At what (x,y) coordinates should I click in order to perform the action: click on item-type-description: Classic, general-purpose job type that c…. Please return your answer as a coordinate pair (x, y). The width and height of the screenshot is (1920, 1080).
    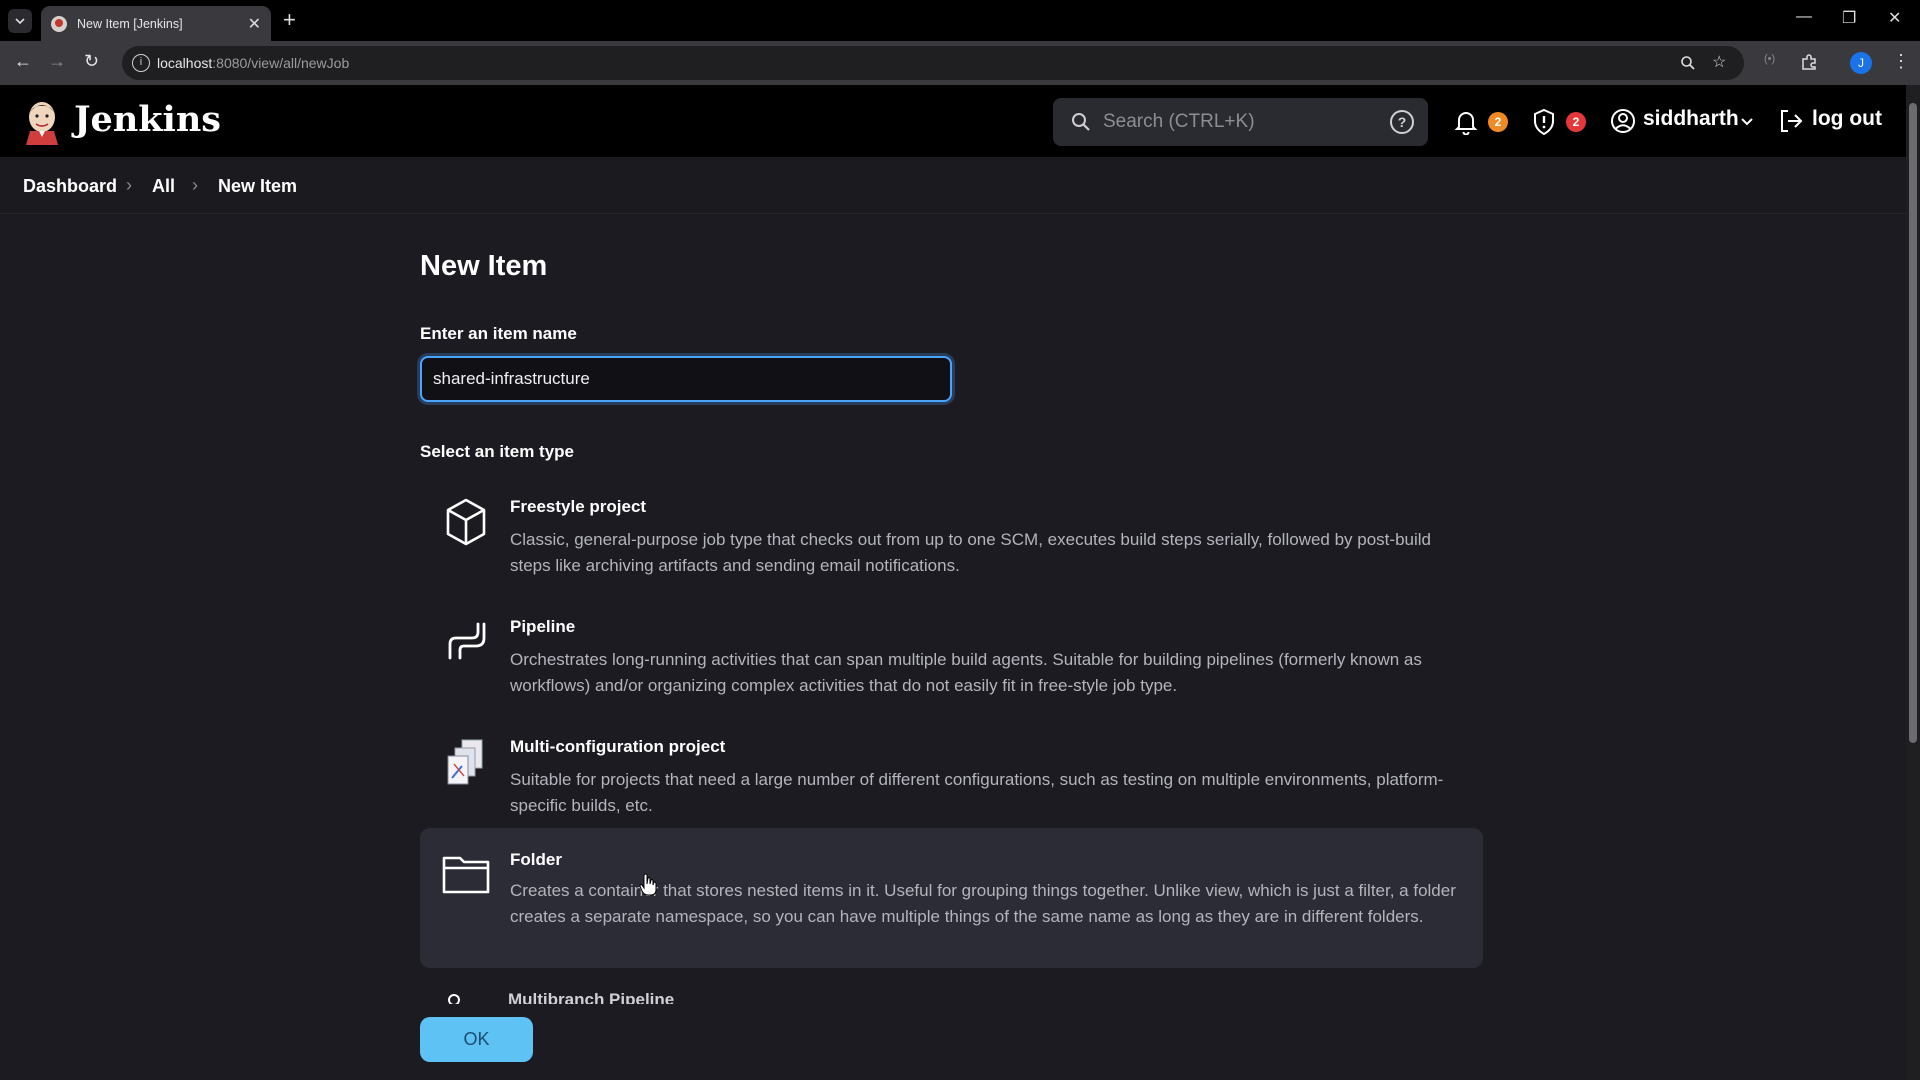
    Looking at the image, I should click on (970, 552).